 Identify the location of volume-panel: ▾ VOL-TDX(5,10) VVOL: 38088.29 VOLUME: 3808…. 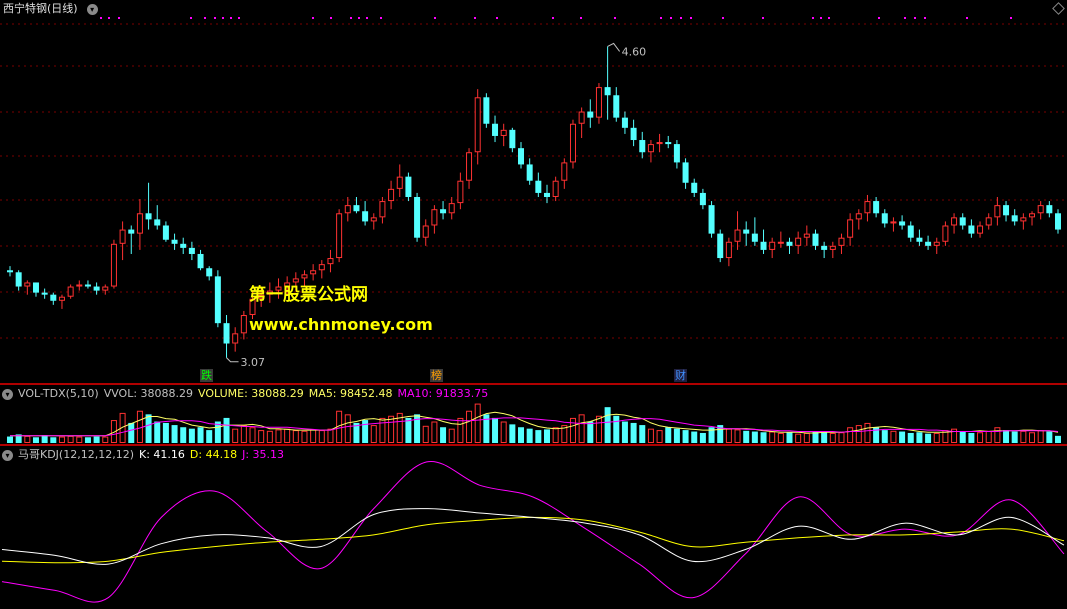
(533, 414).